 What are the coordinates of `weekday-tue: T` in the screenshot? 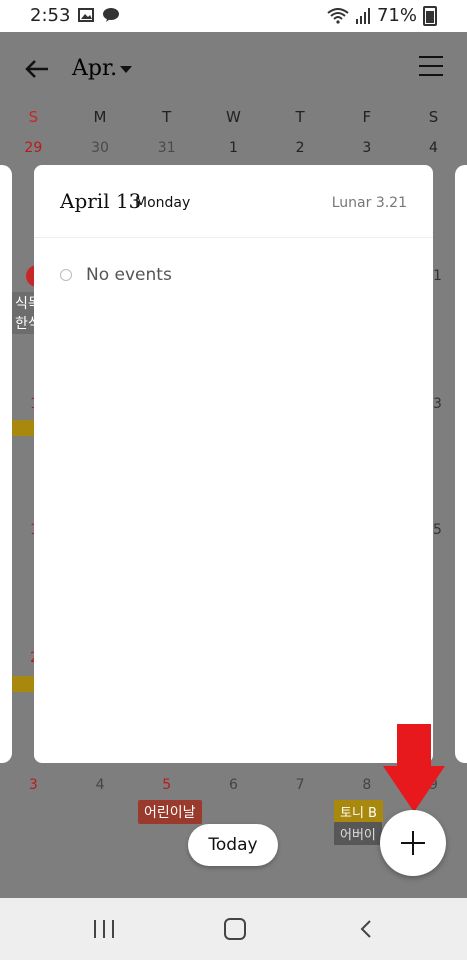 It's located at (167, 117).